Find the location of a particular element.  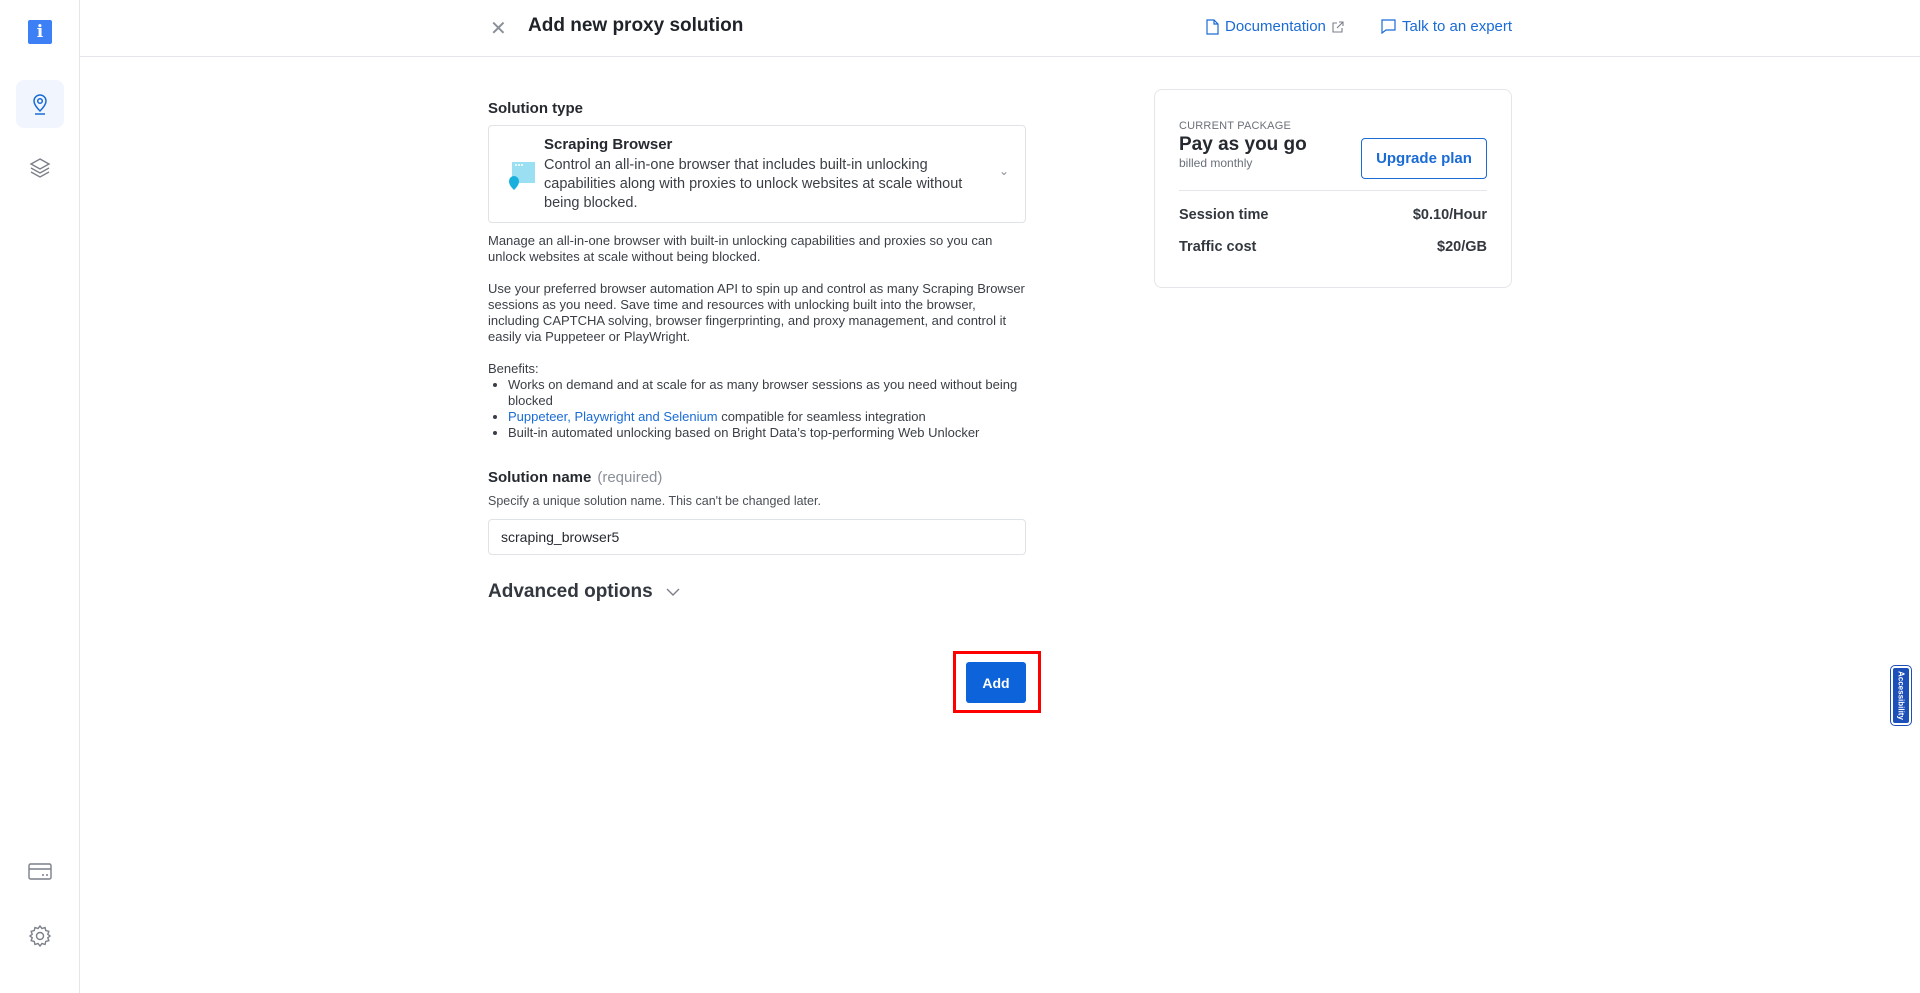

selected-type-title: Scraping Browser is located at coordinates (608, 144).